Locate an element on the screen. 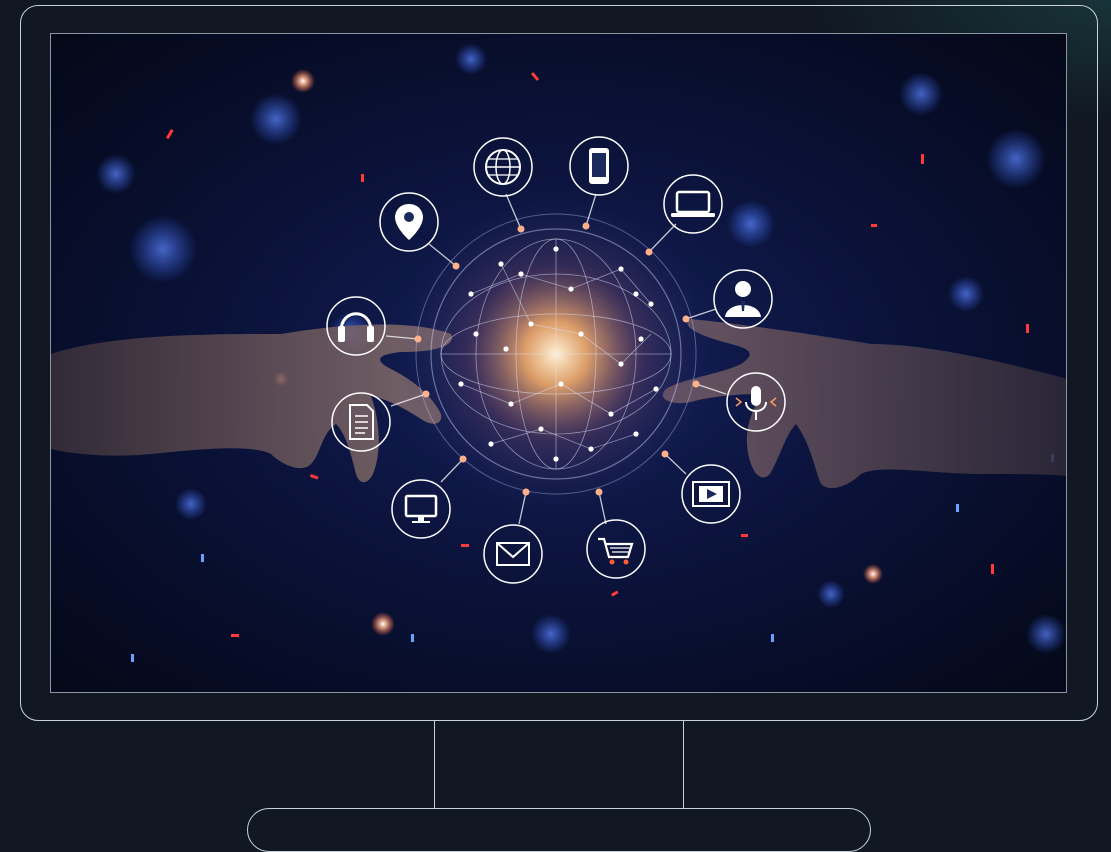 The image size is (1111, 852). monitor-stand-base is located at coordinates (559, 830).